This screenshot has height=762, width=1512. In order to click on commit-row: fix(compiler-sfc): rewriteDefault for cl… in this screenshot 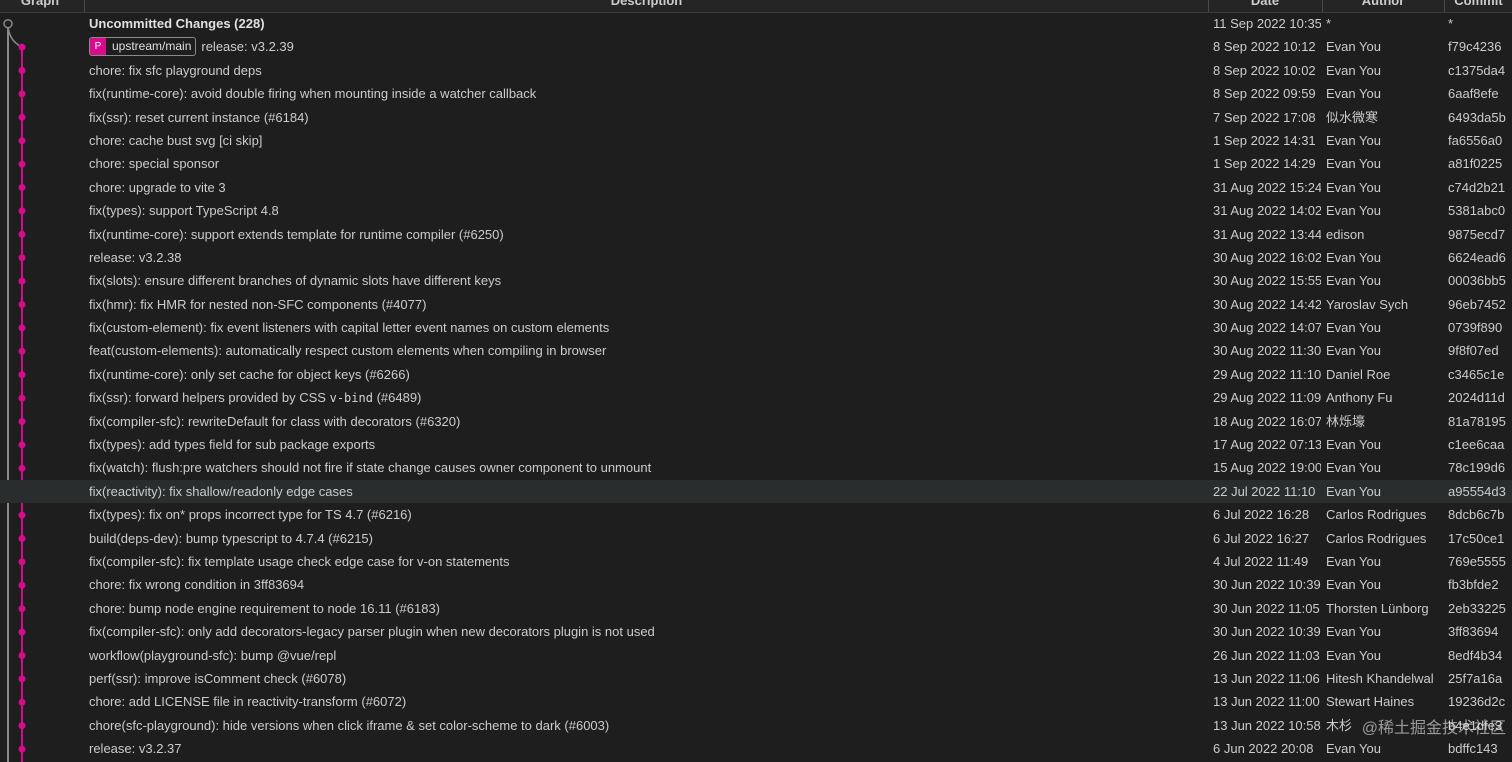, I will do `click(756, 421)`.